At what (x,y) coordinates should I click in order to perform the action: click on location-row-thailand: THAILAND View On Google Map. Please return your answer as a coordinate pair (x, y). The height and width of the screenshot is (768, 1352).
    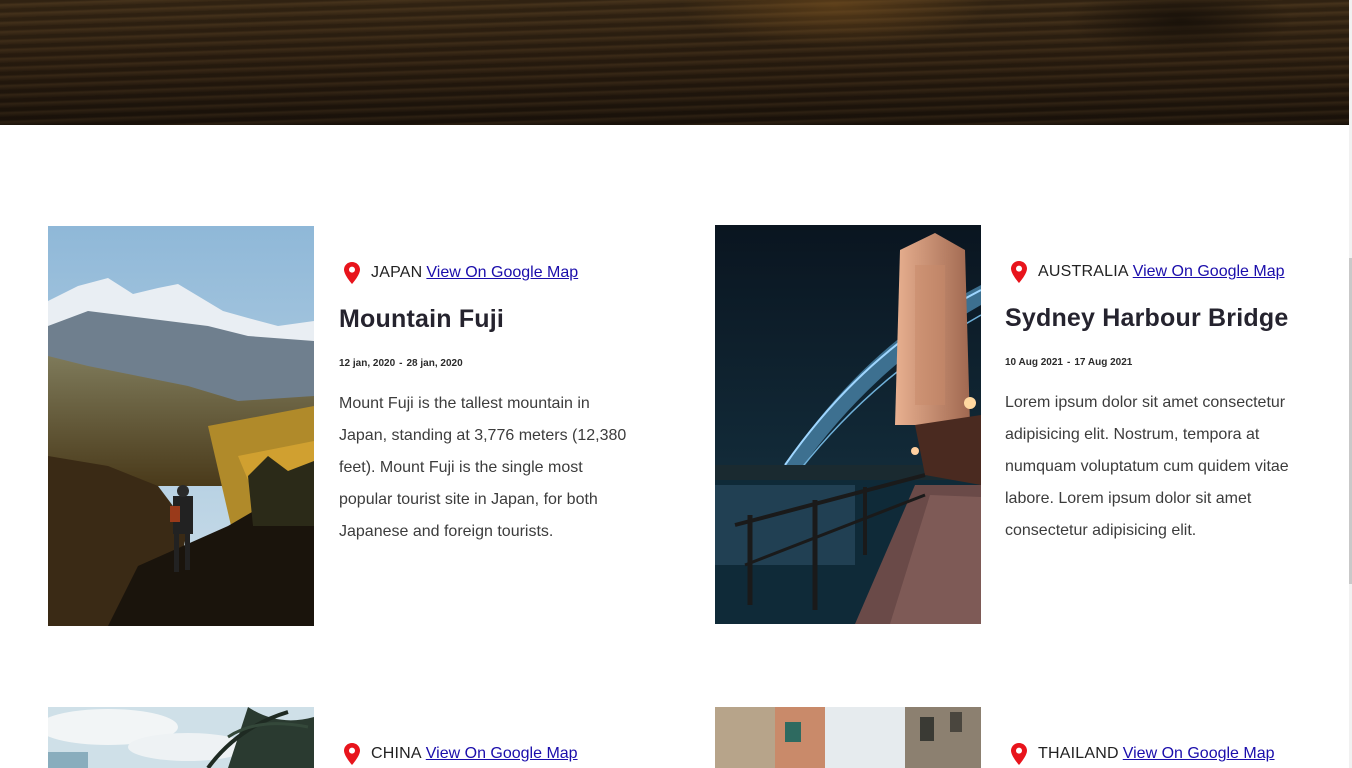
    Looking at the image, I should click on (1143, 754).